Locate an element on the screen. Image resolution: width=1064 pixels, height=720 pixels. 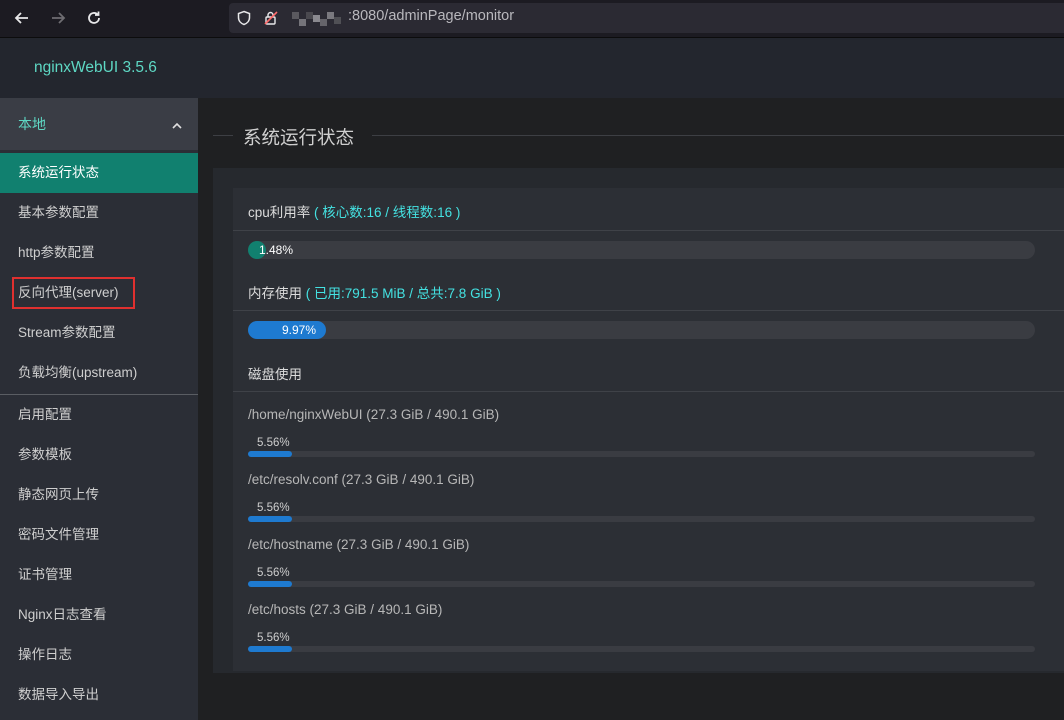
forward-arrow-icon is located at coordinates (58, 18).